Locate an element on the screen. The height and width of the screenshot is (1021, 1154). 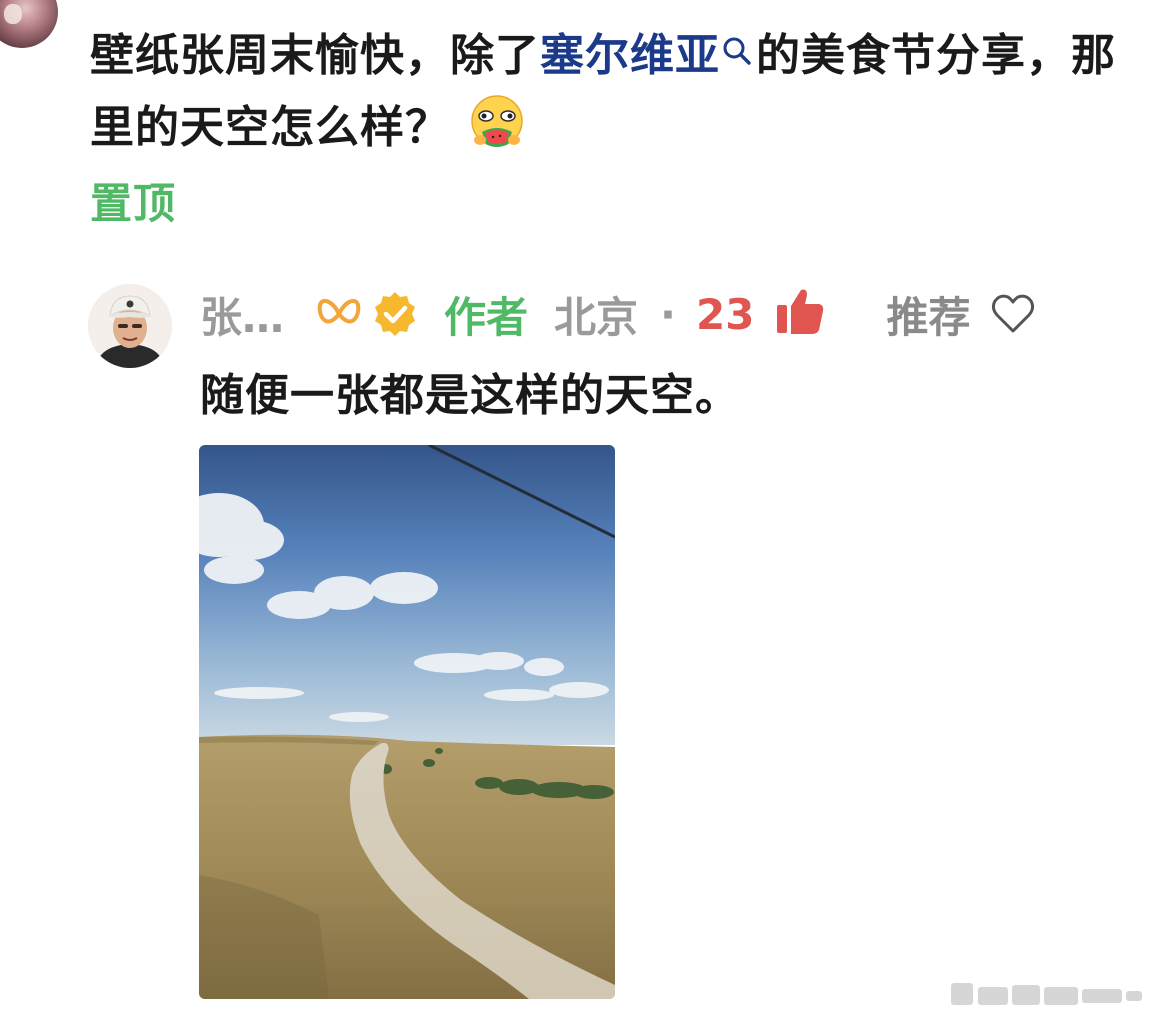
reply-author-avatar is located at coordinates (130, 326).